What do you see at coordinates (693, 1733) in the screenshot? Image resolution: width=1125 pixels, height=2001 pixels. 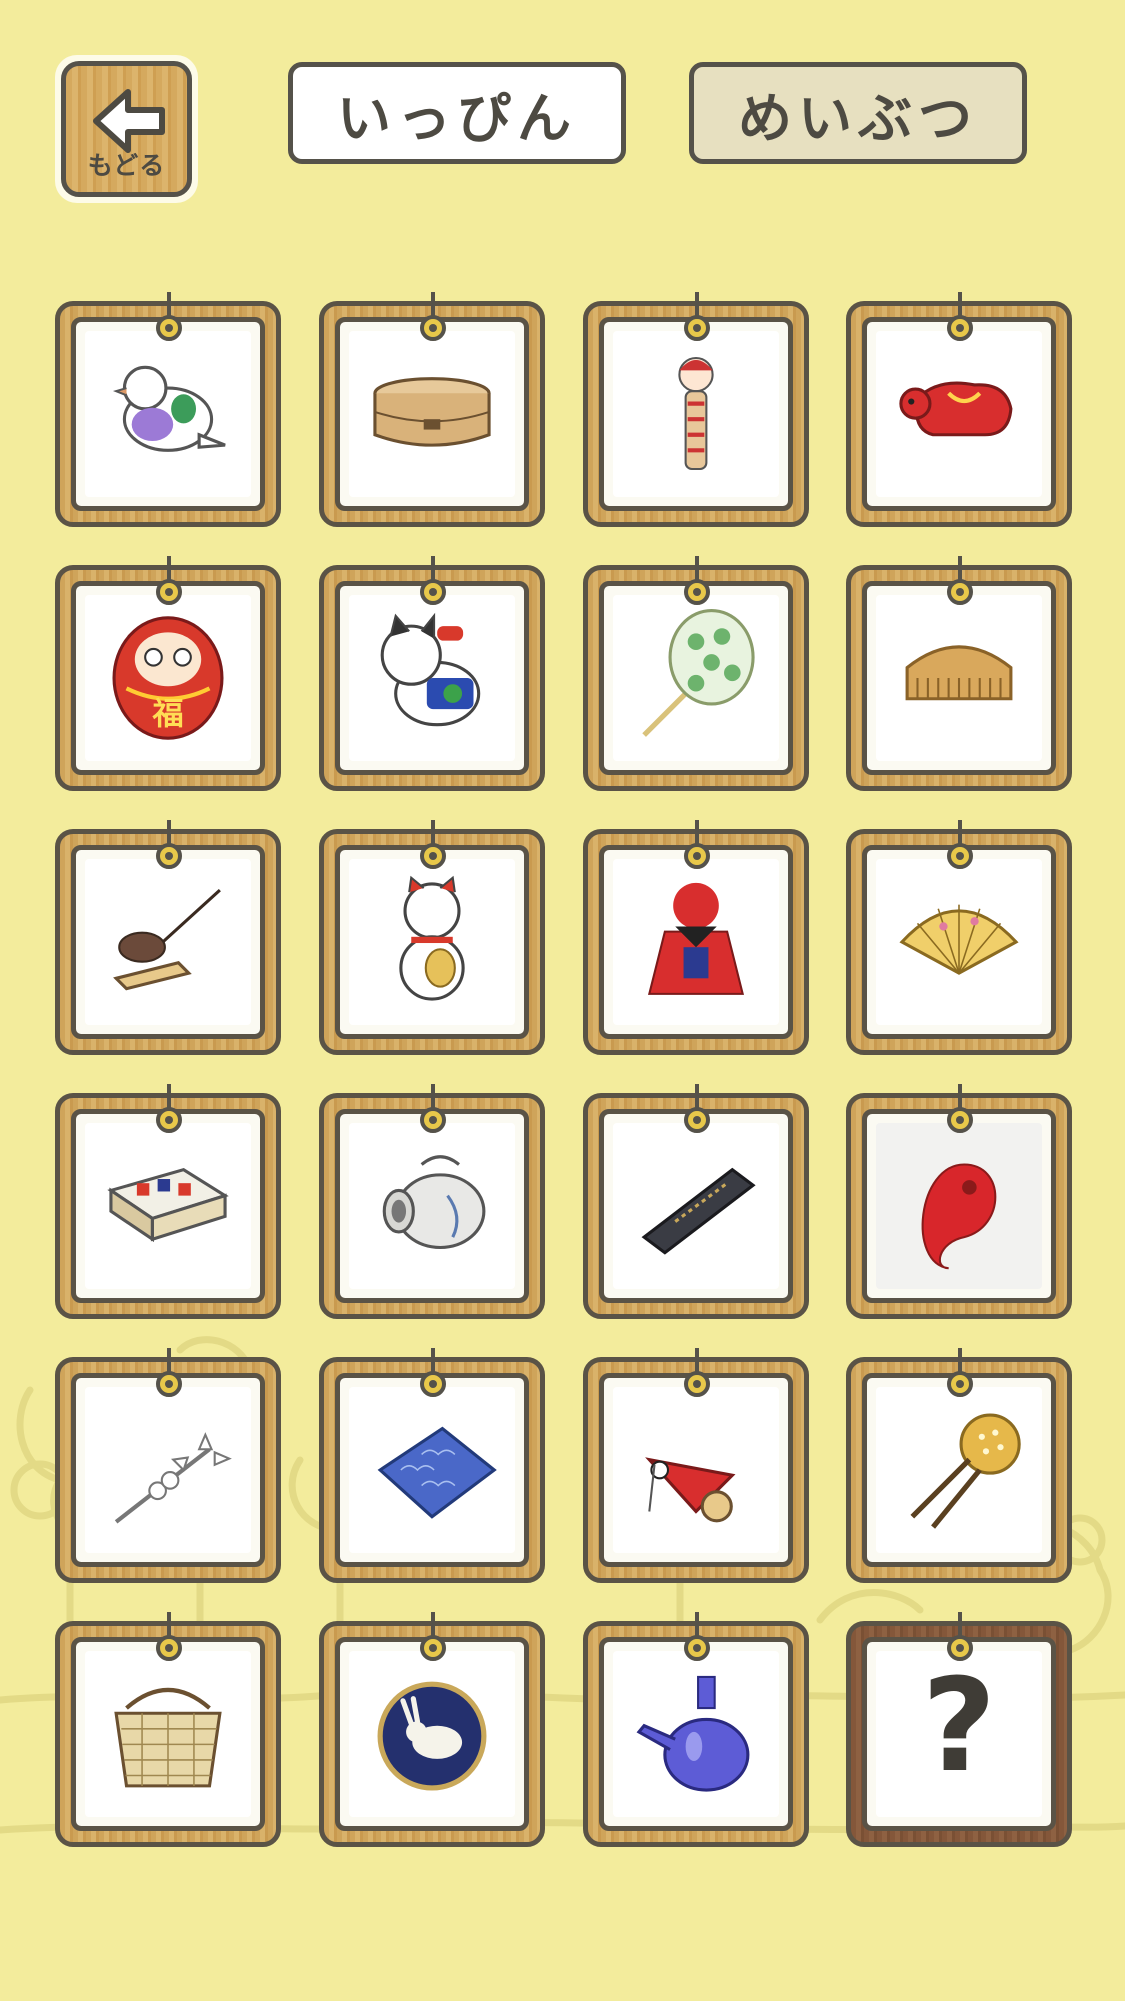 I see `sake-bottle-icon` at bounding box center [693, 1733].